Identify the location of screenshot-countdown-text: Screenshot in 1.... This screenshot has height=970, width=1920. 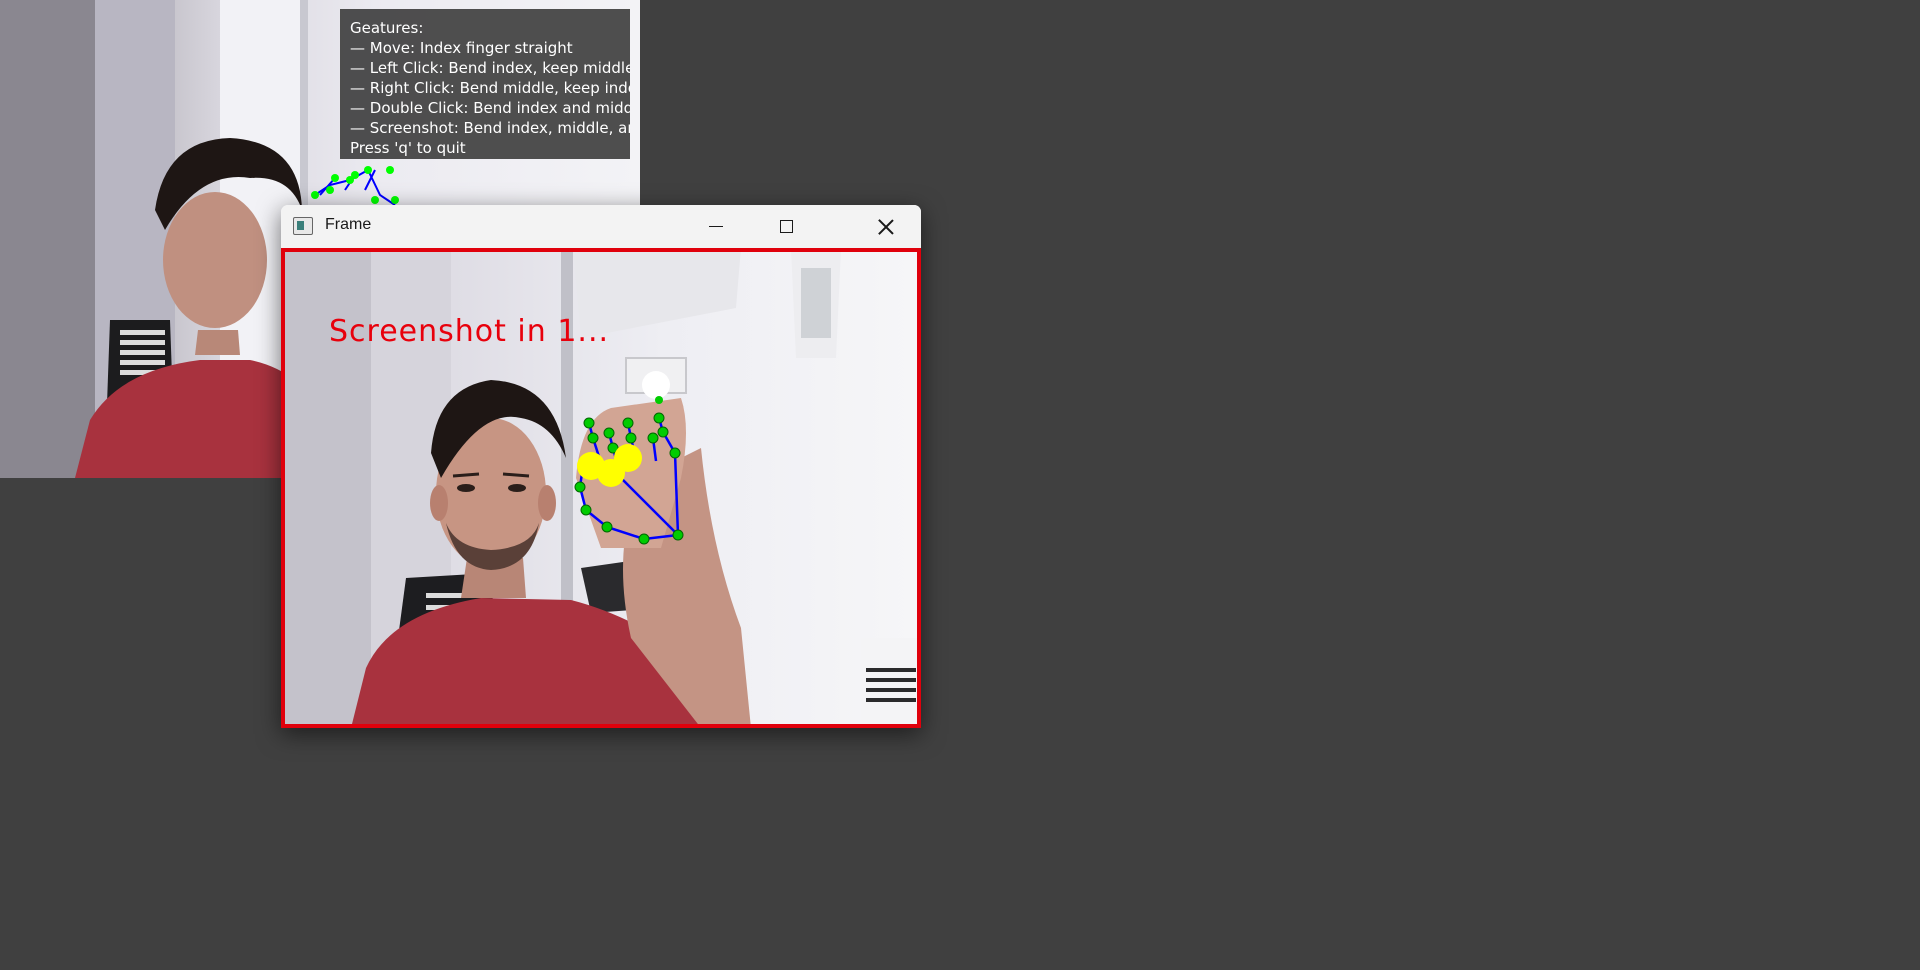
(469, 331).